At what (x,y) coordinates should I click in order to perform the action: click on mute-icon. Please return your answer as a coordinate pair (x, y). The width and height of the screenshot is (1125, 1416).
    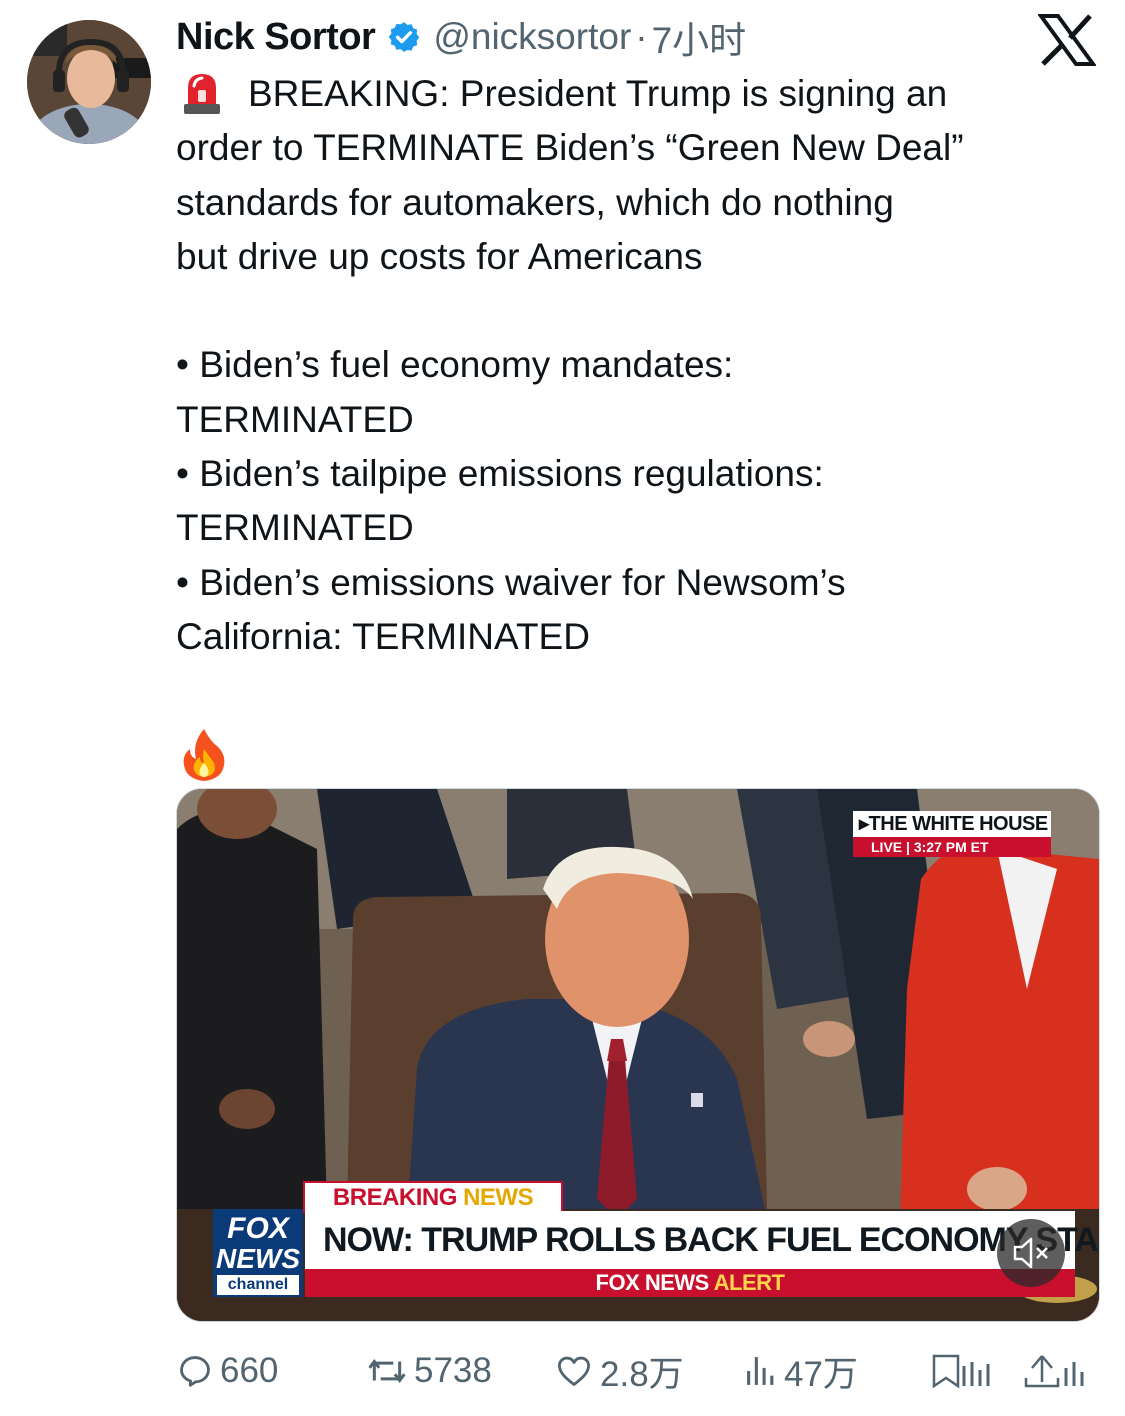
    Looking at the image, I should click on (1030, 1253).